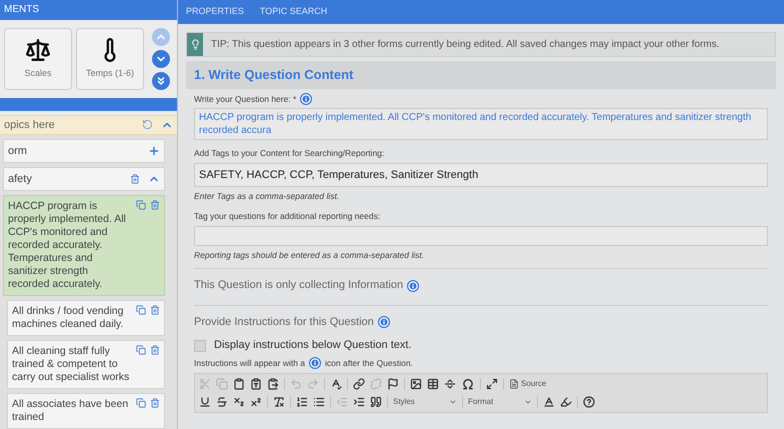  I want to click on paste-word-icon, so click(273, 384).